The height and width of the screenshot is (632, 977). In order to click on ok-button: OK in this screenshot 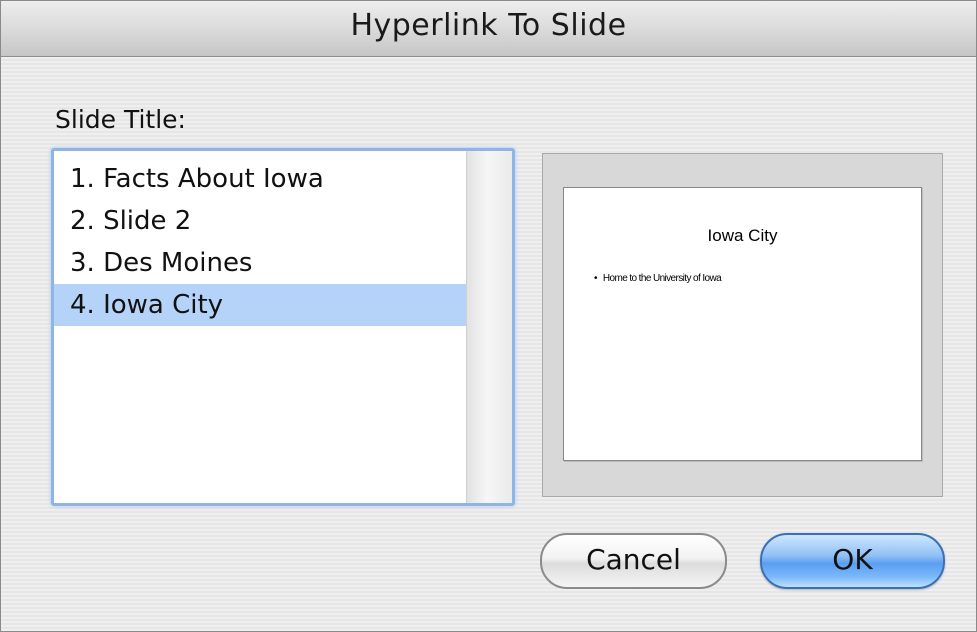, I will do `click(852, 561)`.